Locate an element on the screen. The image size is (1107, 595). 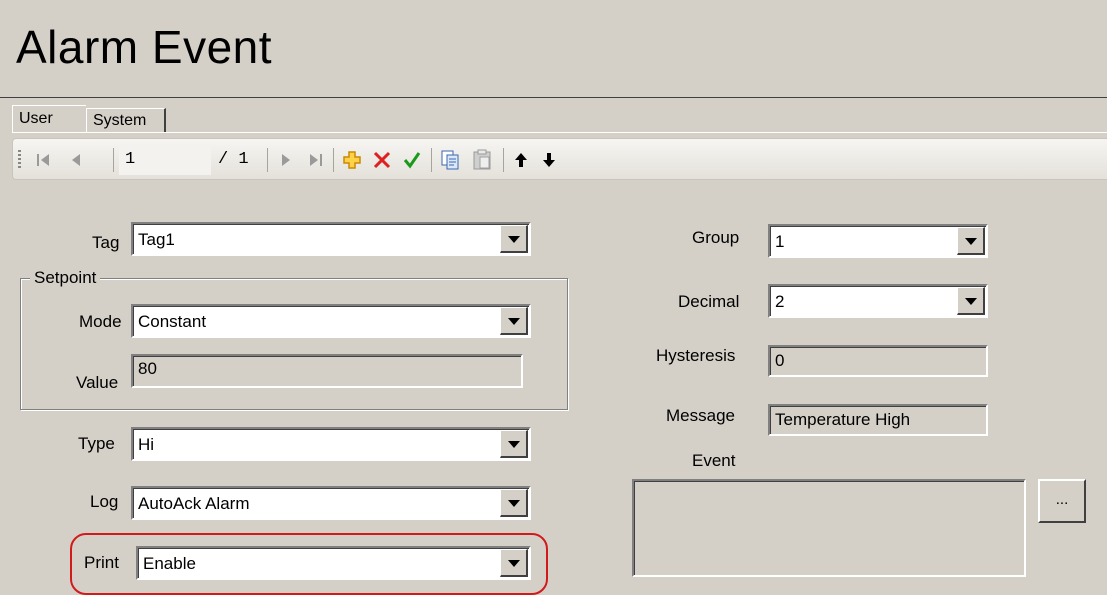
event-textbox is located at coordinates (829, 528).